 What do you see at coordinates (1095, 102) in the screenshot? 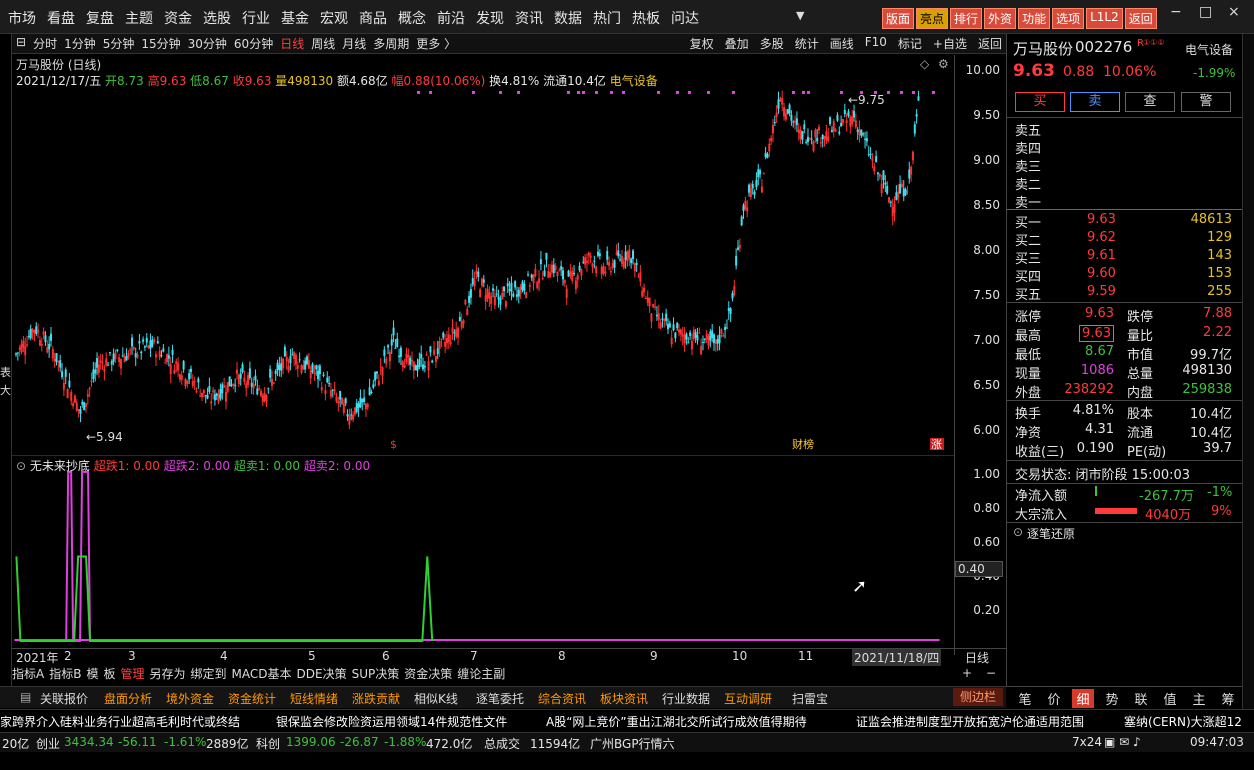
I see `sell-button: 卖` at bounding box center [1095, 102].